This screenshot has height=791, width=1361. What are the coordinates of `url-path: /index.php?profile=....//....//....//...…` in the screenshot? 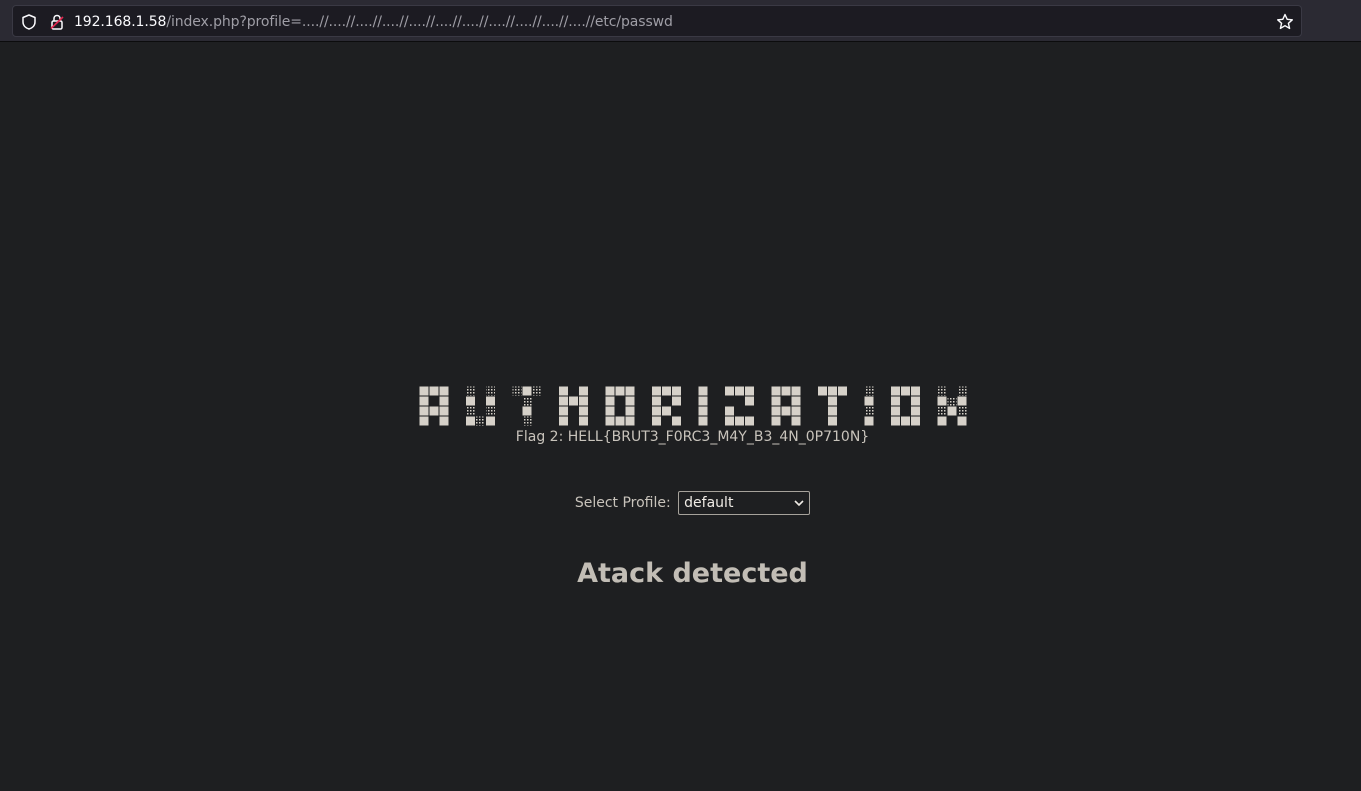 It's located at (419, 22).